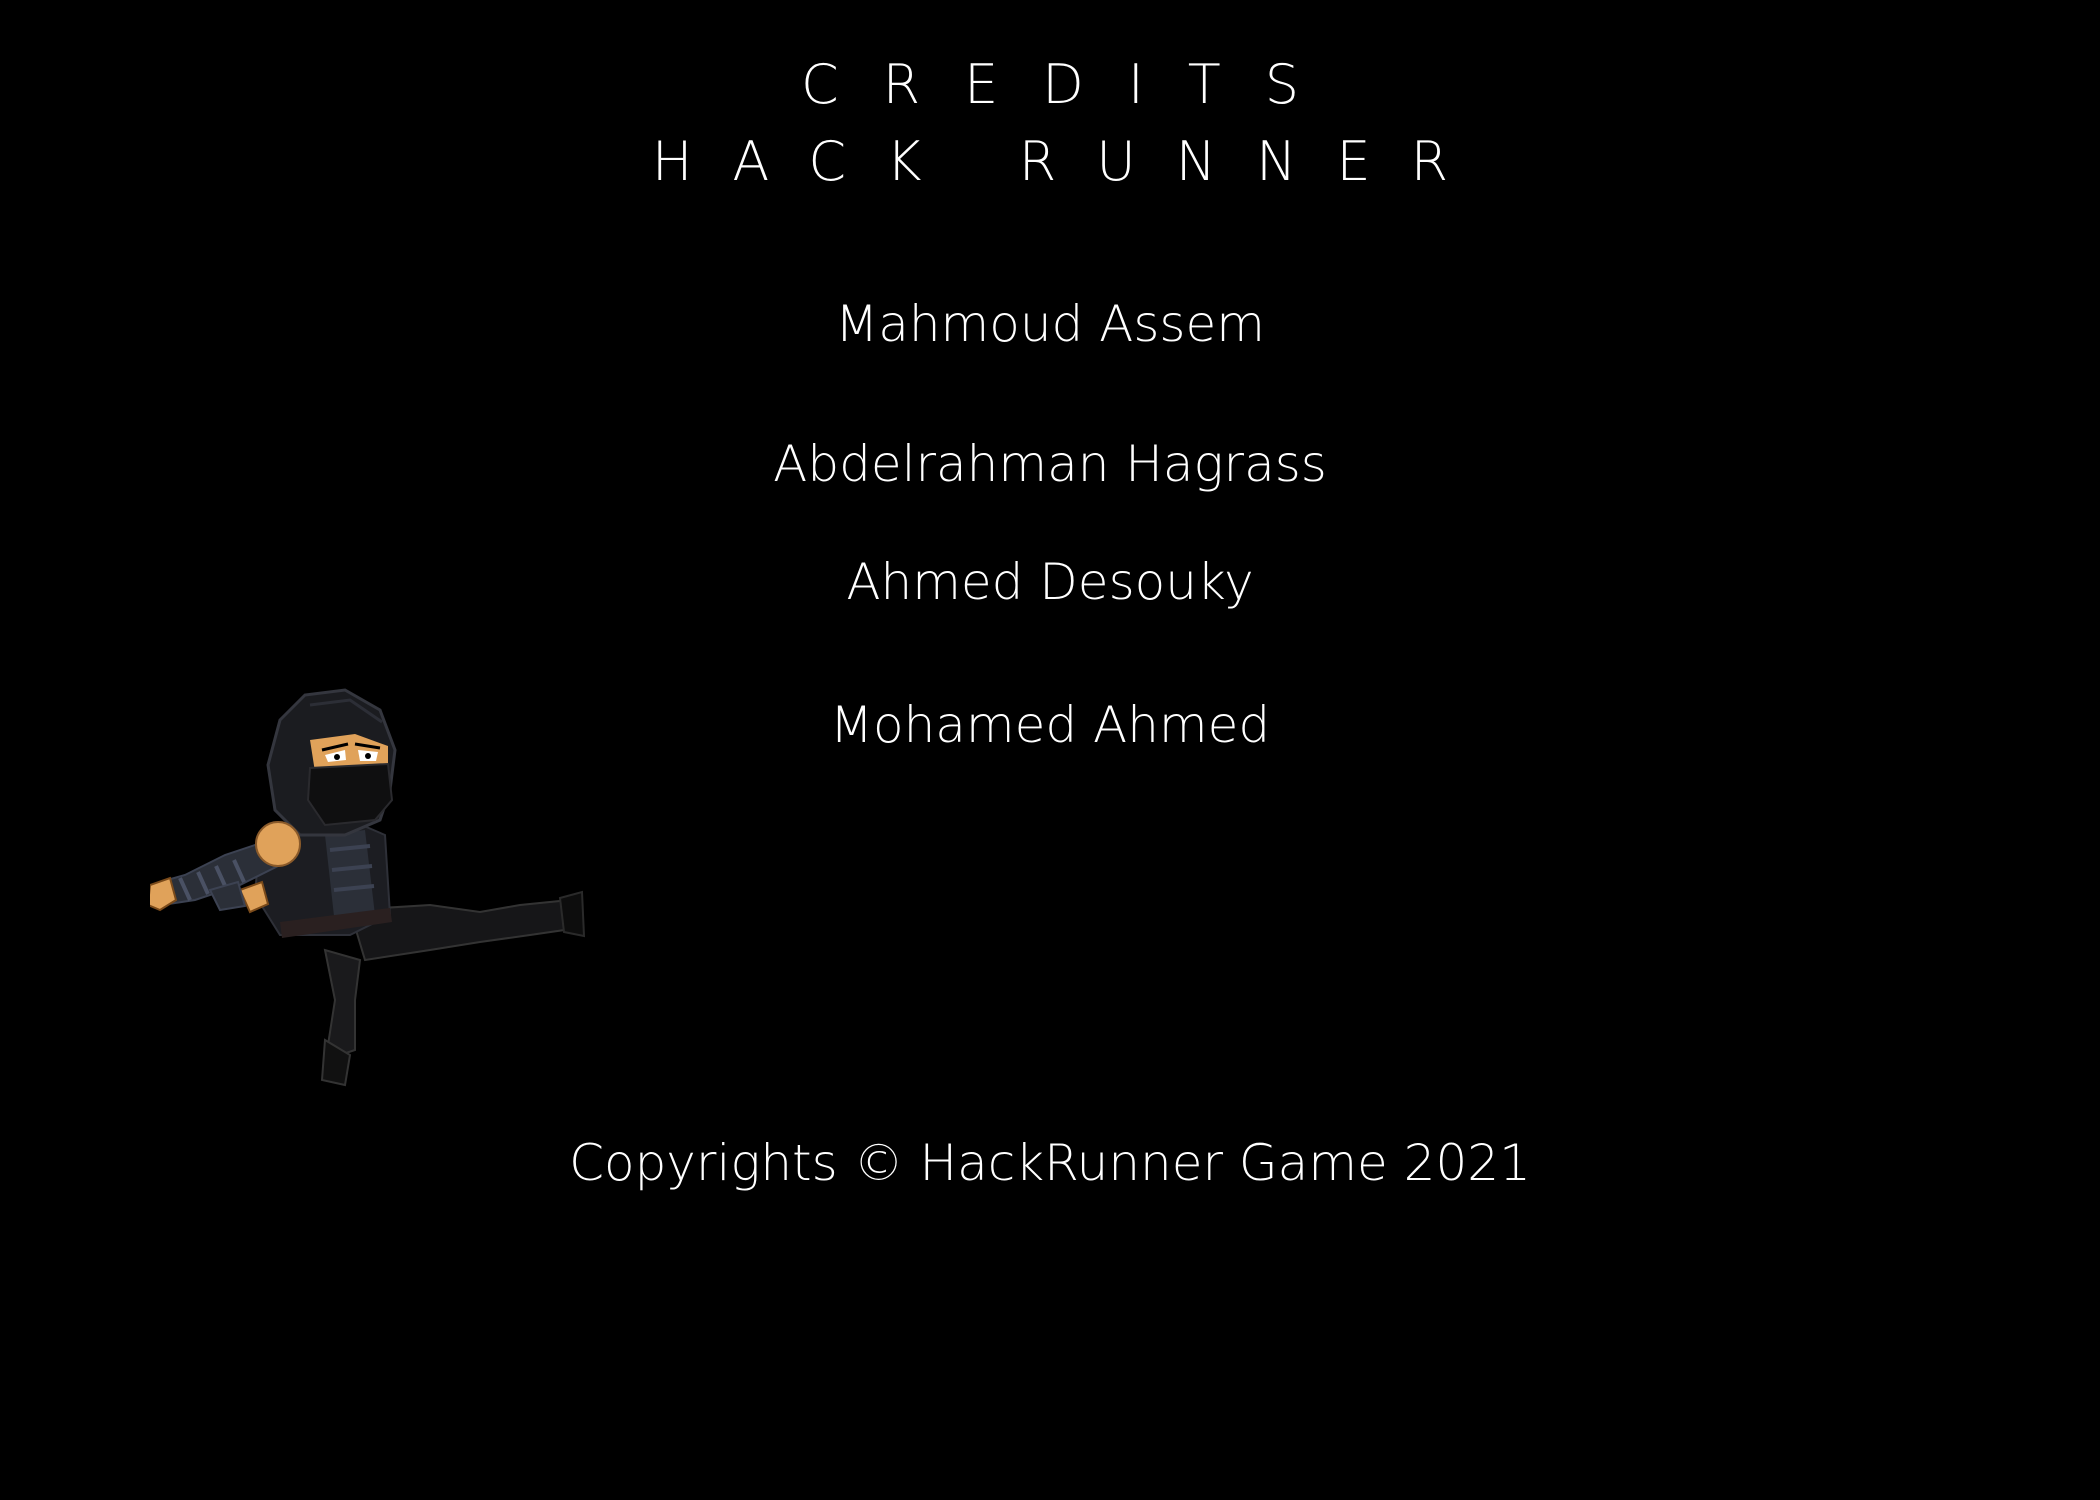 The width and height of the screenshot is (2100, 1500). Describe the element at coordinates (1050, 582) in the screenshot. I see `credit-name-3: Ahmed Desouky` at that location.